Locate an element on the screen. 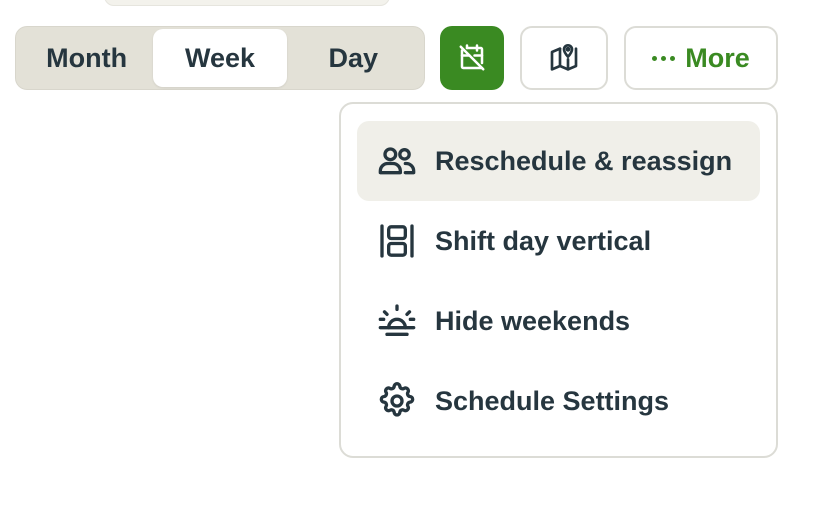  more-button: More is located at coordinates (701, 58).